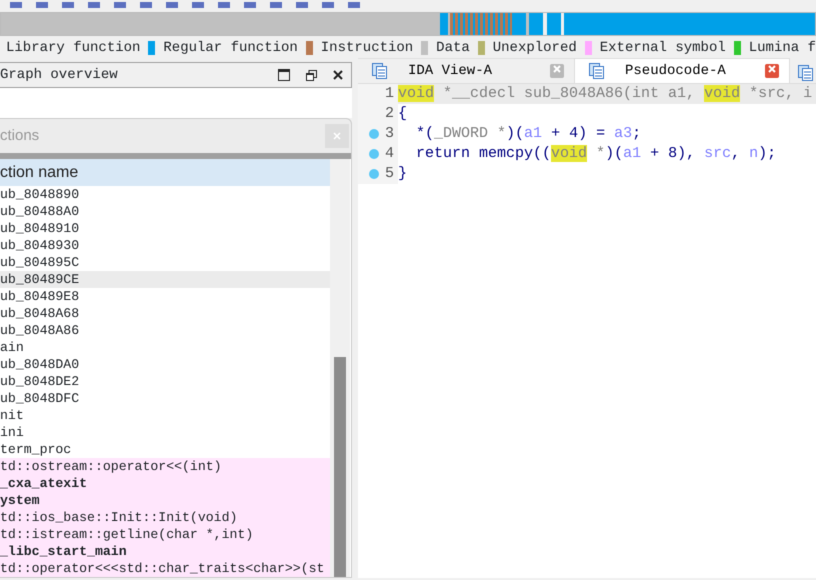 Image resolution: width=816 pixels, height=580 pixels. Describe the element at coordinates (284, 75) in the screenshot. I see `maximize-icon` at that location.